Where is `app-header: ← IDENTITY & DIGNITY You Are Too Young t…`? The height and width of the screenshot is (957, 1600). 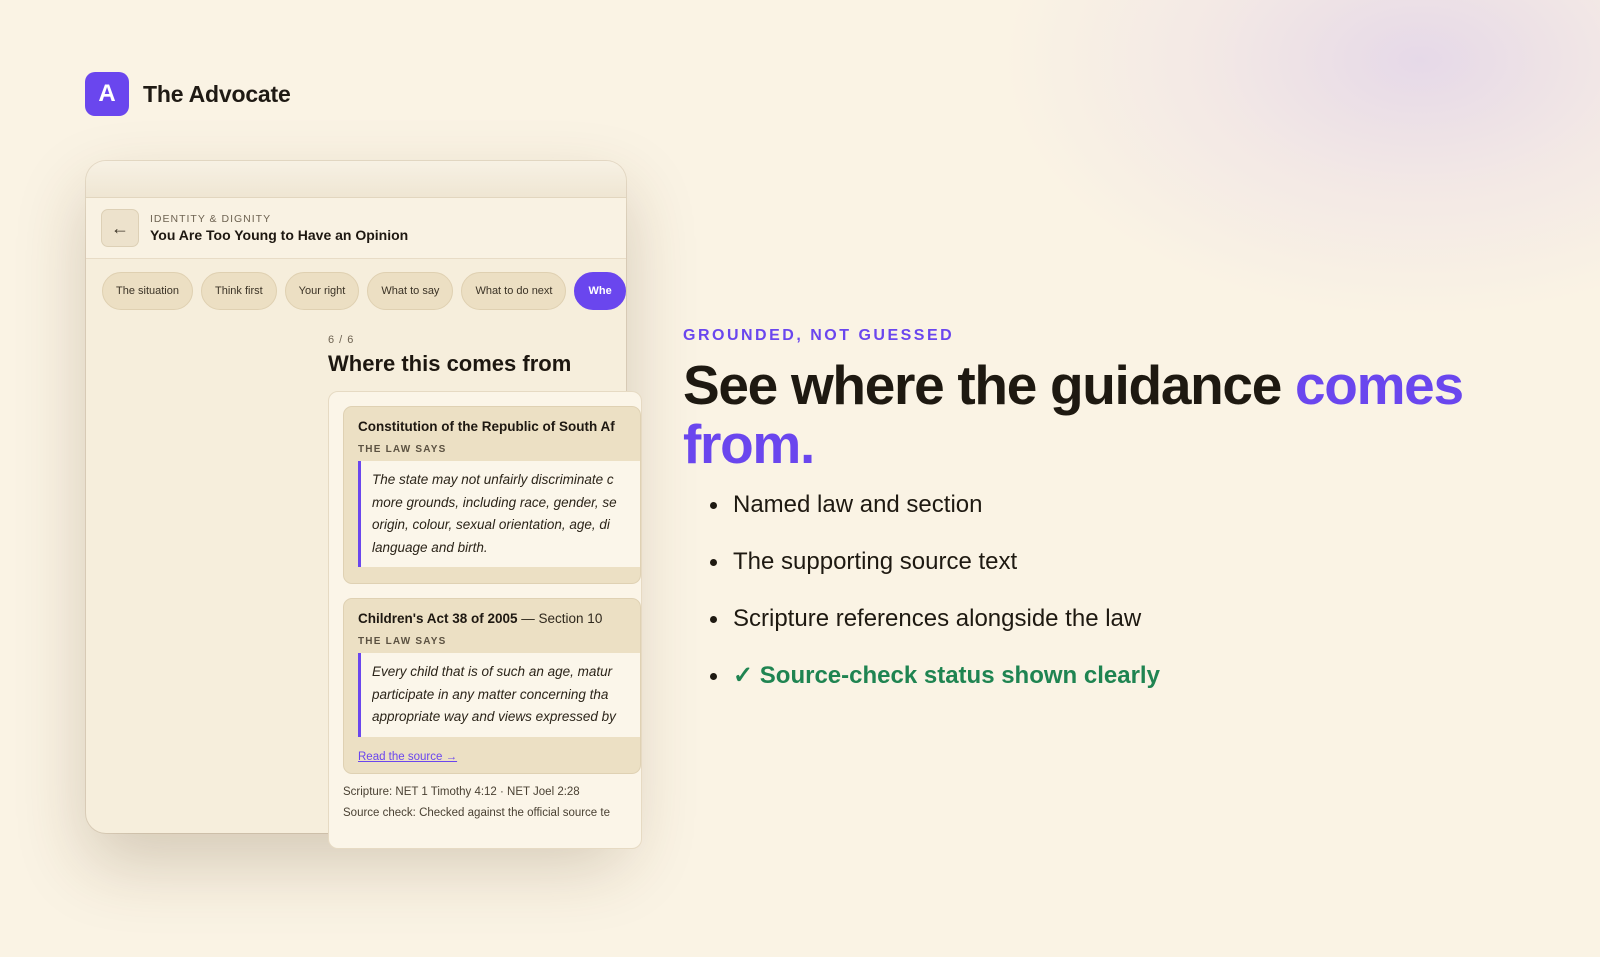 app-header: ← IDENTITY & DIGNITY You Are Too Young t… is located at coordinates (356, 228).